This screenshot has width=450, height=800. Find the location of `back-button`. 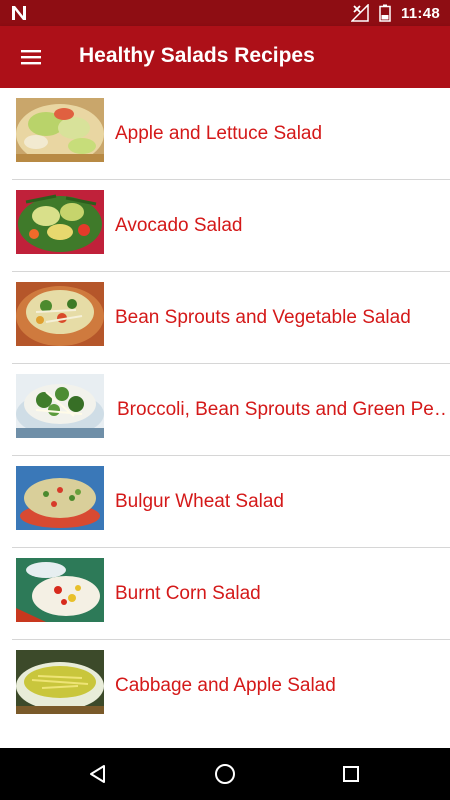

back-button is located at coordinates (98, 774).